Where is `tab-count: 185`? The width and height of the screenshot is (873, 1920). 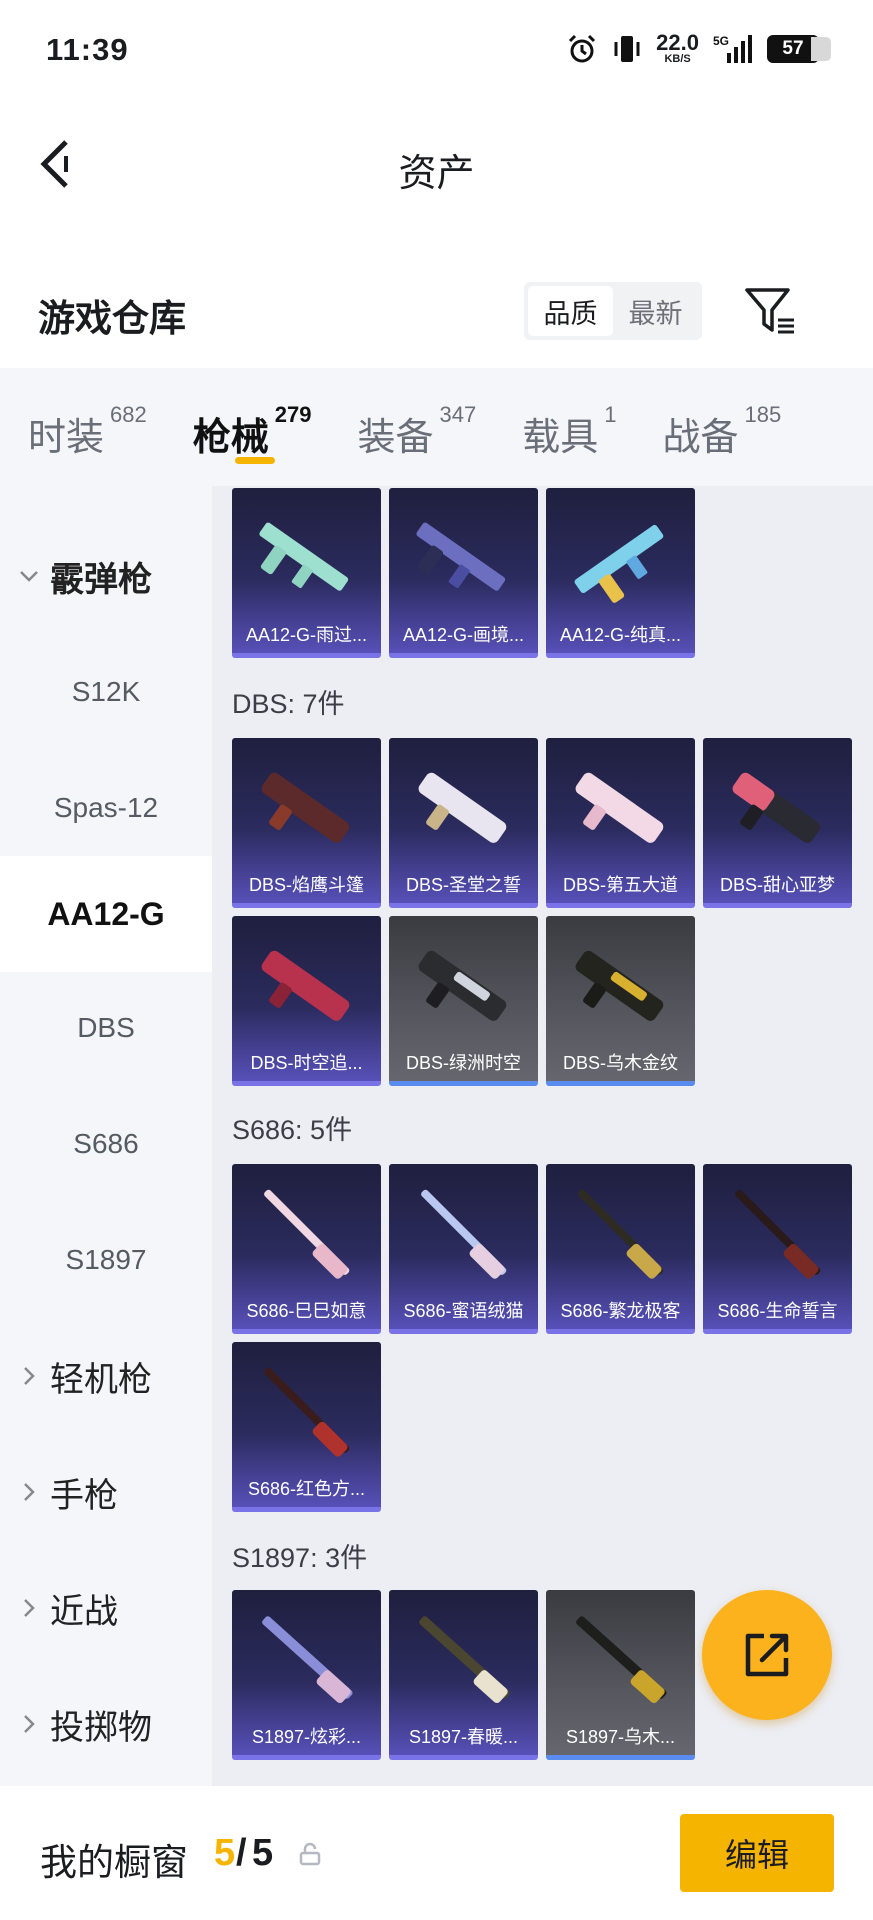 tab-count: 185 is located at coordinates (763, 414).